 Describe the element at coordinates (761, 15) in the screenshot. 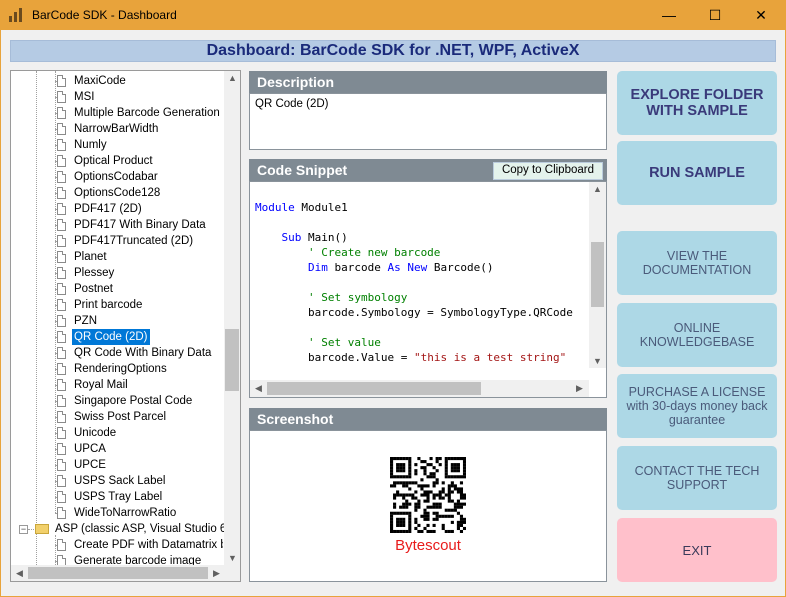

I see `close-button: ✕` at that location.